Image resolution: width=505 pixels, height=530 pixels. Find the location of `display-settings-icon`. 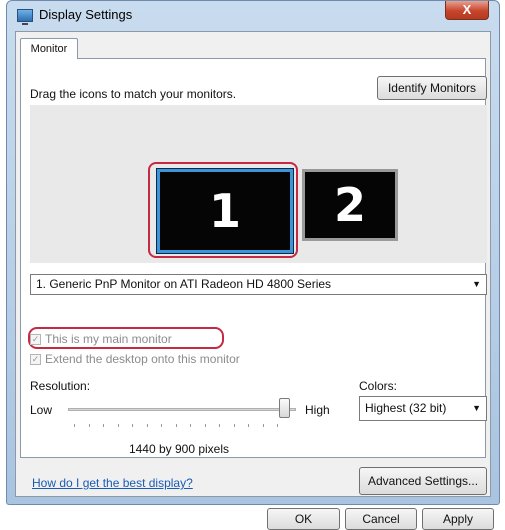

display-settings-icon is located at coordinates (25, 17).